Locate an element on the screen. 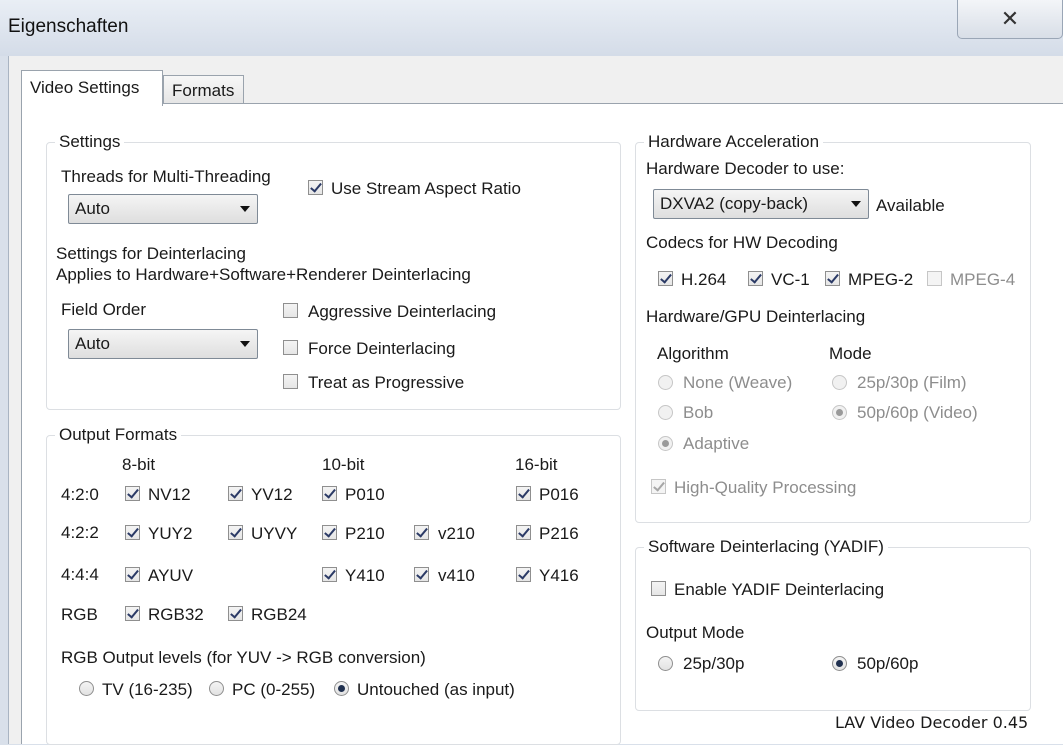 This screenshot has width=1063, height=745. hw-decoder-label: Hardware Decoder to use: is located at coordinates (745, 168).